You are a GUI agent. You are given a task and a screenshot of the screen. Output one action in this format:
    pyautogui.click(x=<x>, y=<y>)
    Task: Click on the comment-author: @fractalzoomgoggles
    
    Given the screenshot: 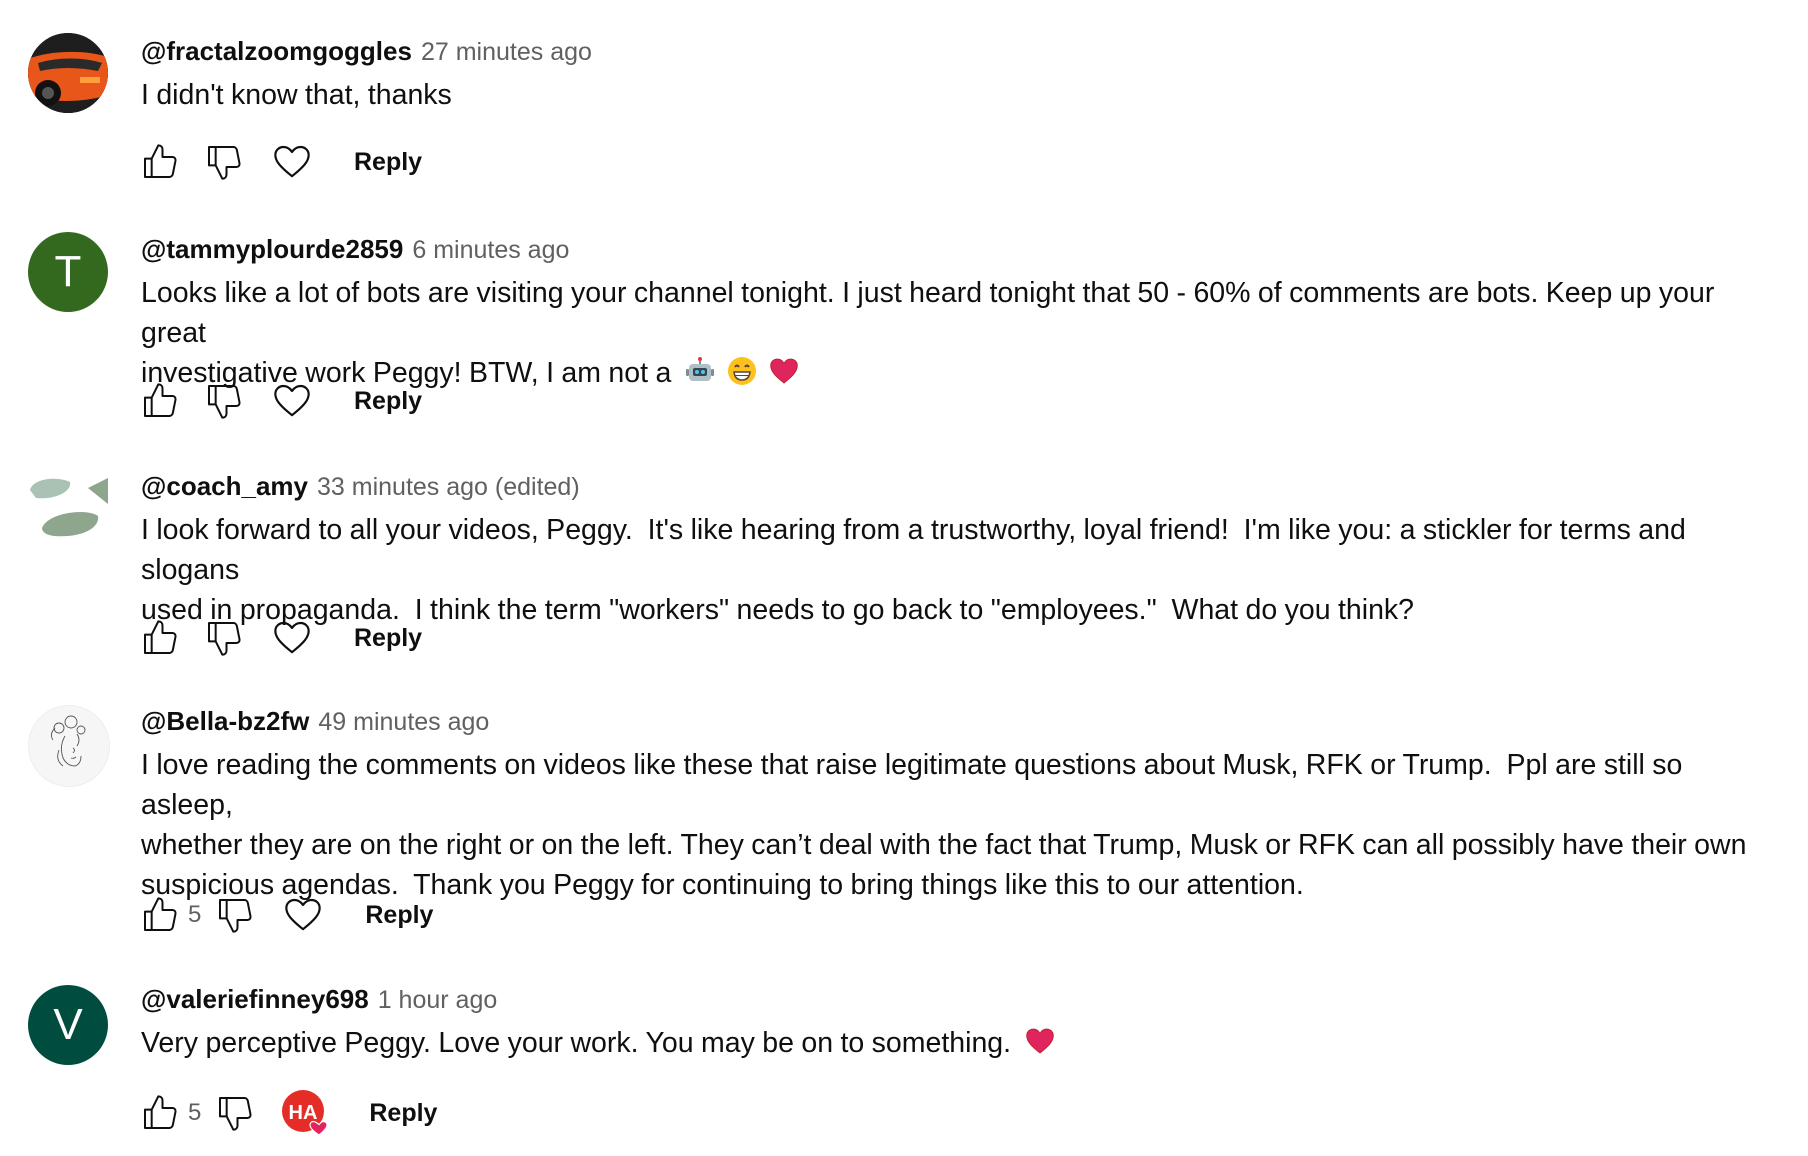 What is the action you would take?
    pyautogui.click(x=276, y=51)
    